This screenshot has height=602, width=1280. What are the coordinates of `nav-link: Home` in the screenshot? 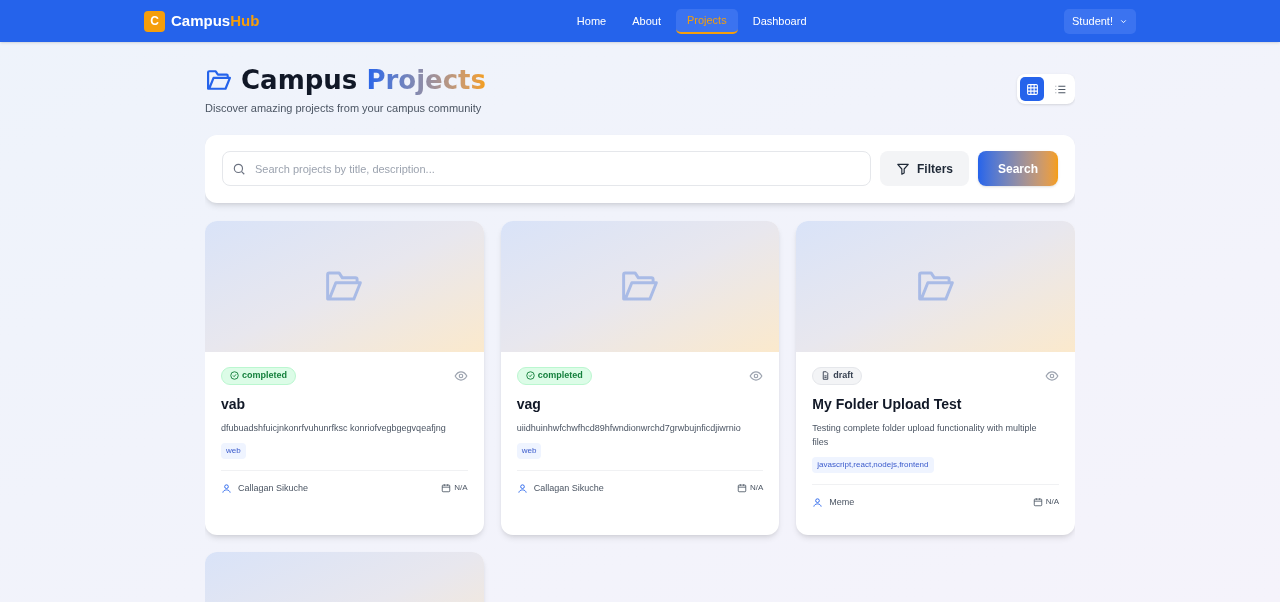 It's located at (591, 21).